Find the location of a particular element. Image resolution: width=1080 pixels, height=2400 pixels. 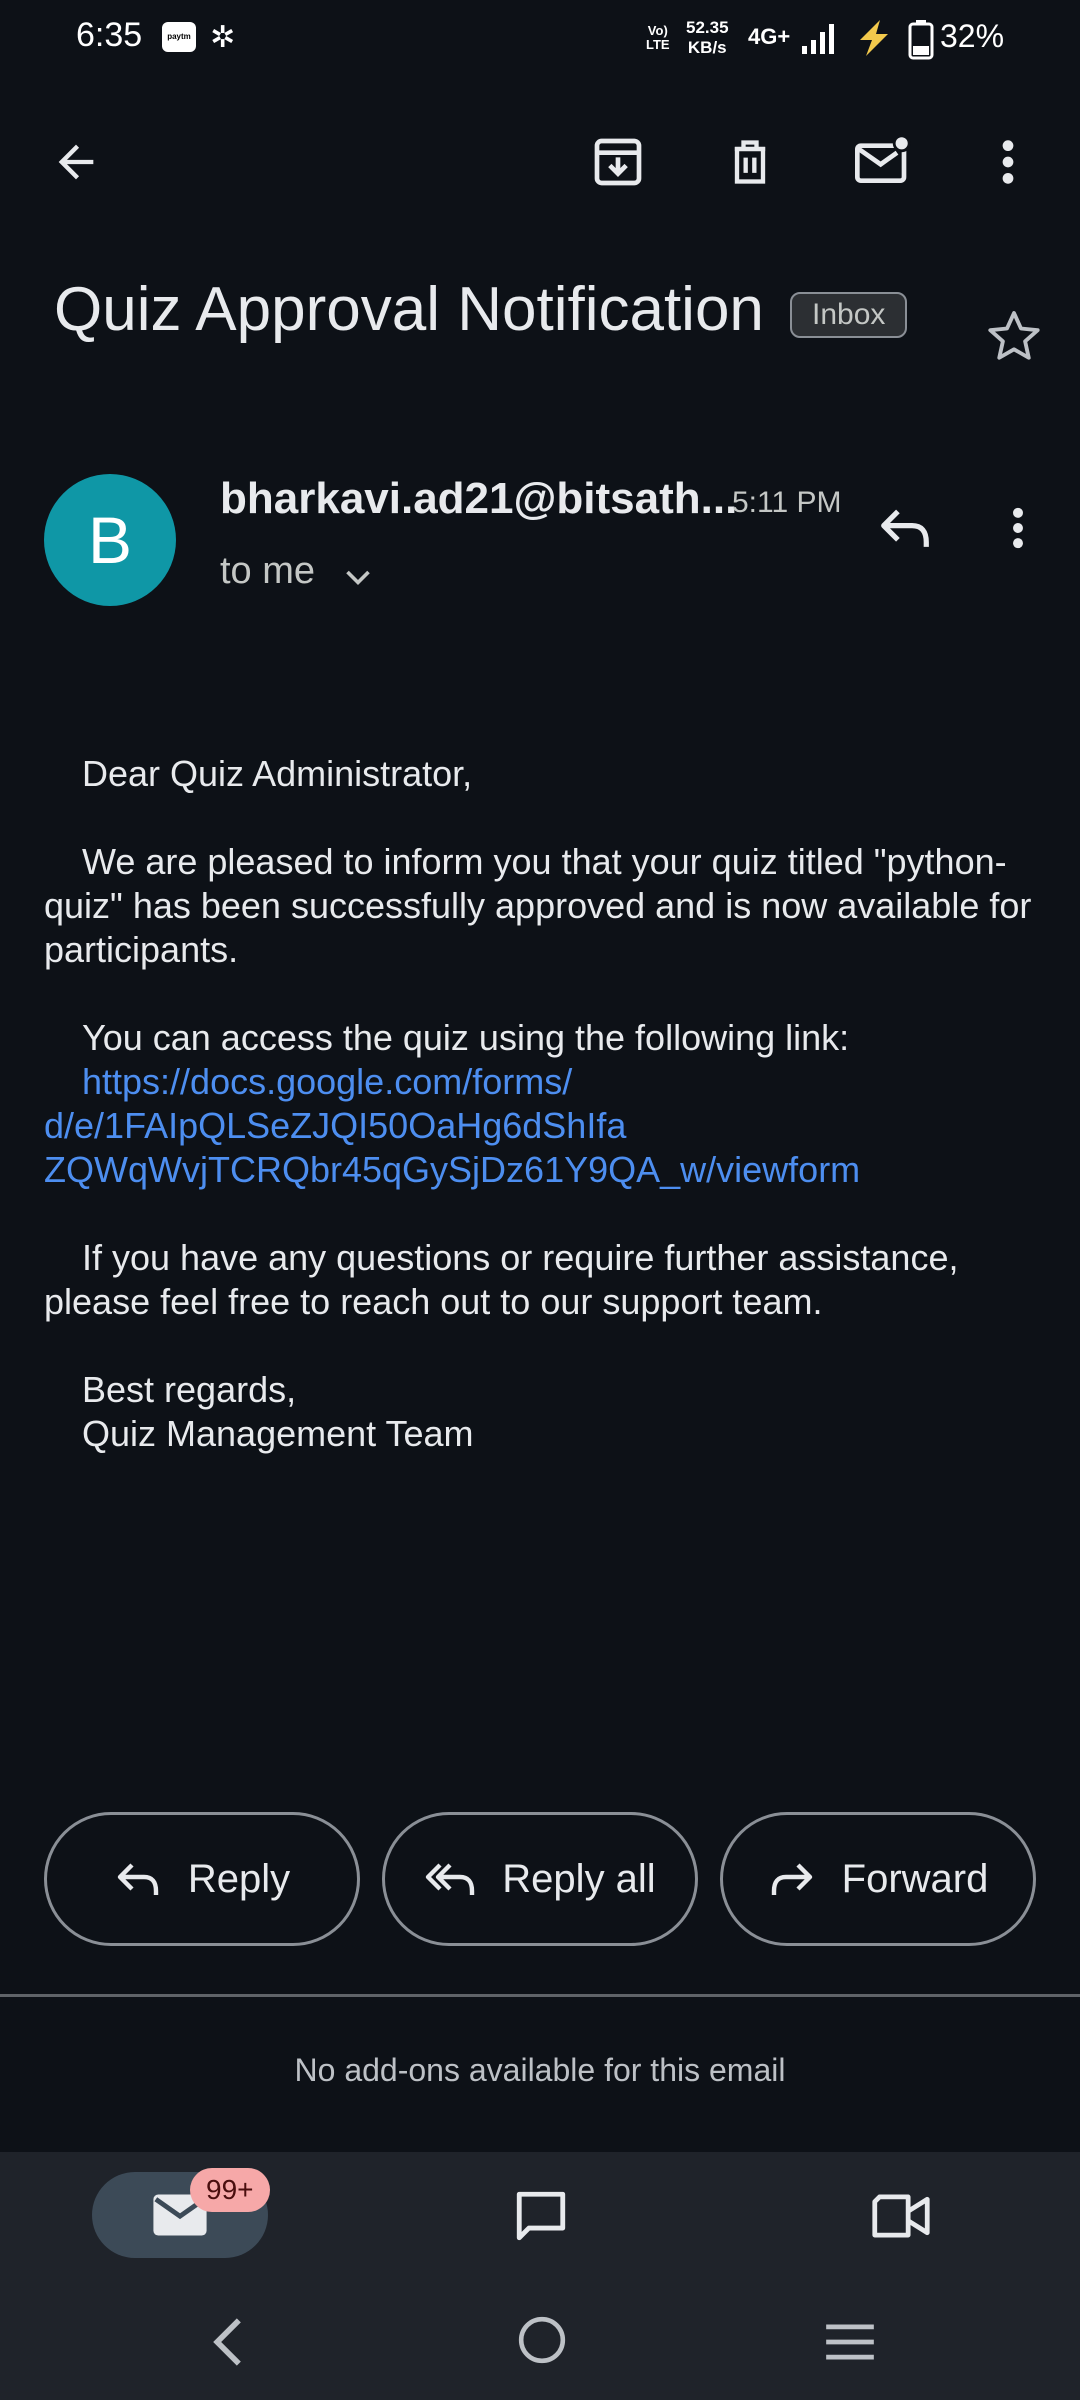

sent-time: 5:11 PM is located at coordinates (787, 502).